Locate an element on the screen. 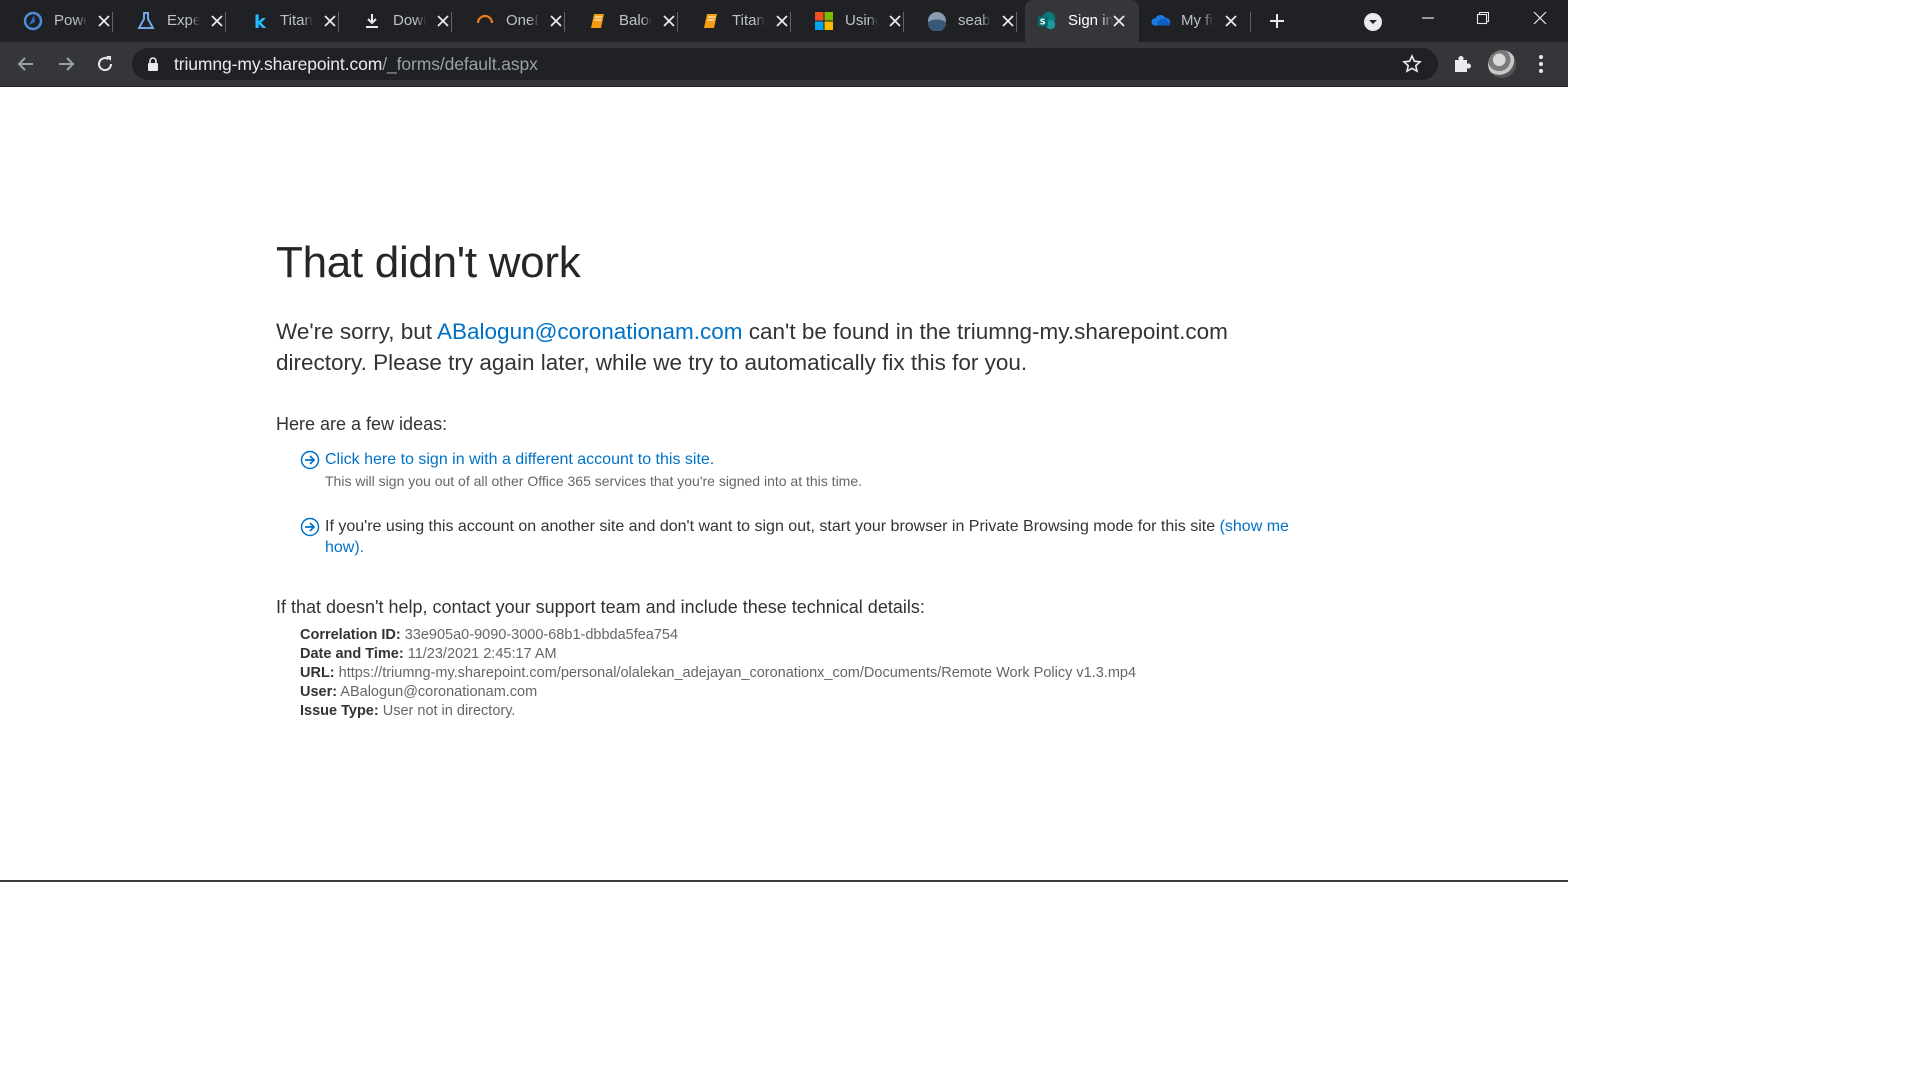  tab-title: OneDrive is located at coordinates (522, 20).